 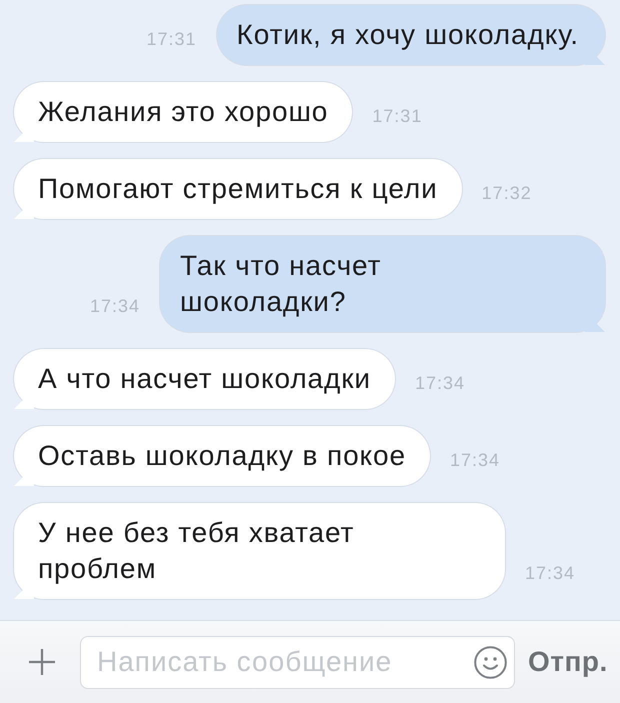 I want to click on smiley-icon, so click(x=490, y=662).